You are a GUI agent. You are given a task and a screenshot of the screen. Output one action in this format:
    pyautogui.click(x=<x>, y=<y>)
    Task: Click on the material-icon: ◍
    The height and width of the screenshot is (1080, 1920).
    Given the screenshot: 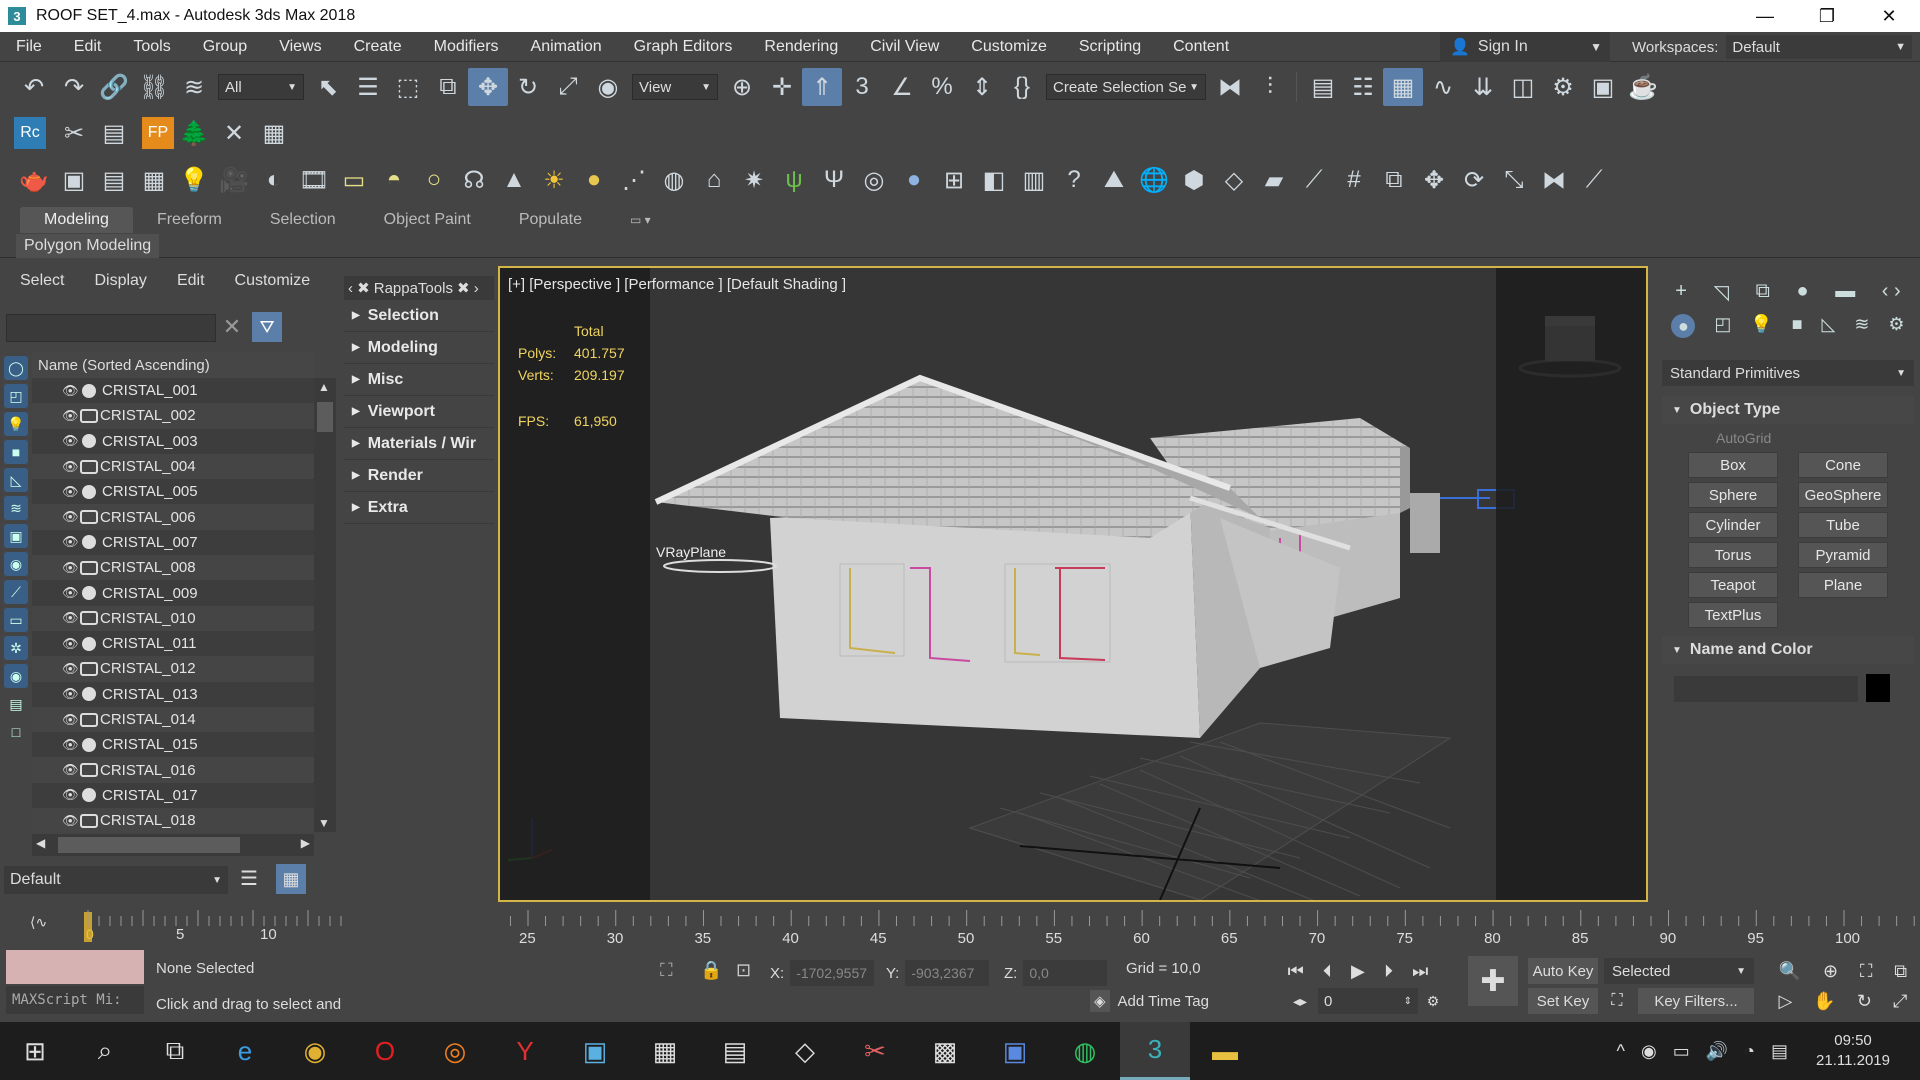 What is the action you would take?
    pyautogui.click(x=674, y=180)
    